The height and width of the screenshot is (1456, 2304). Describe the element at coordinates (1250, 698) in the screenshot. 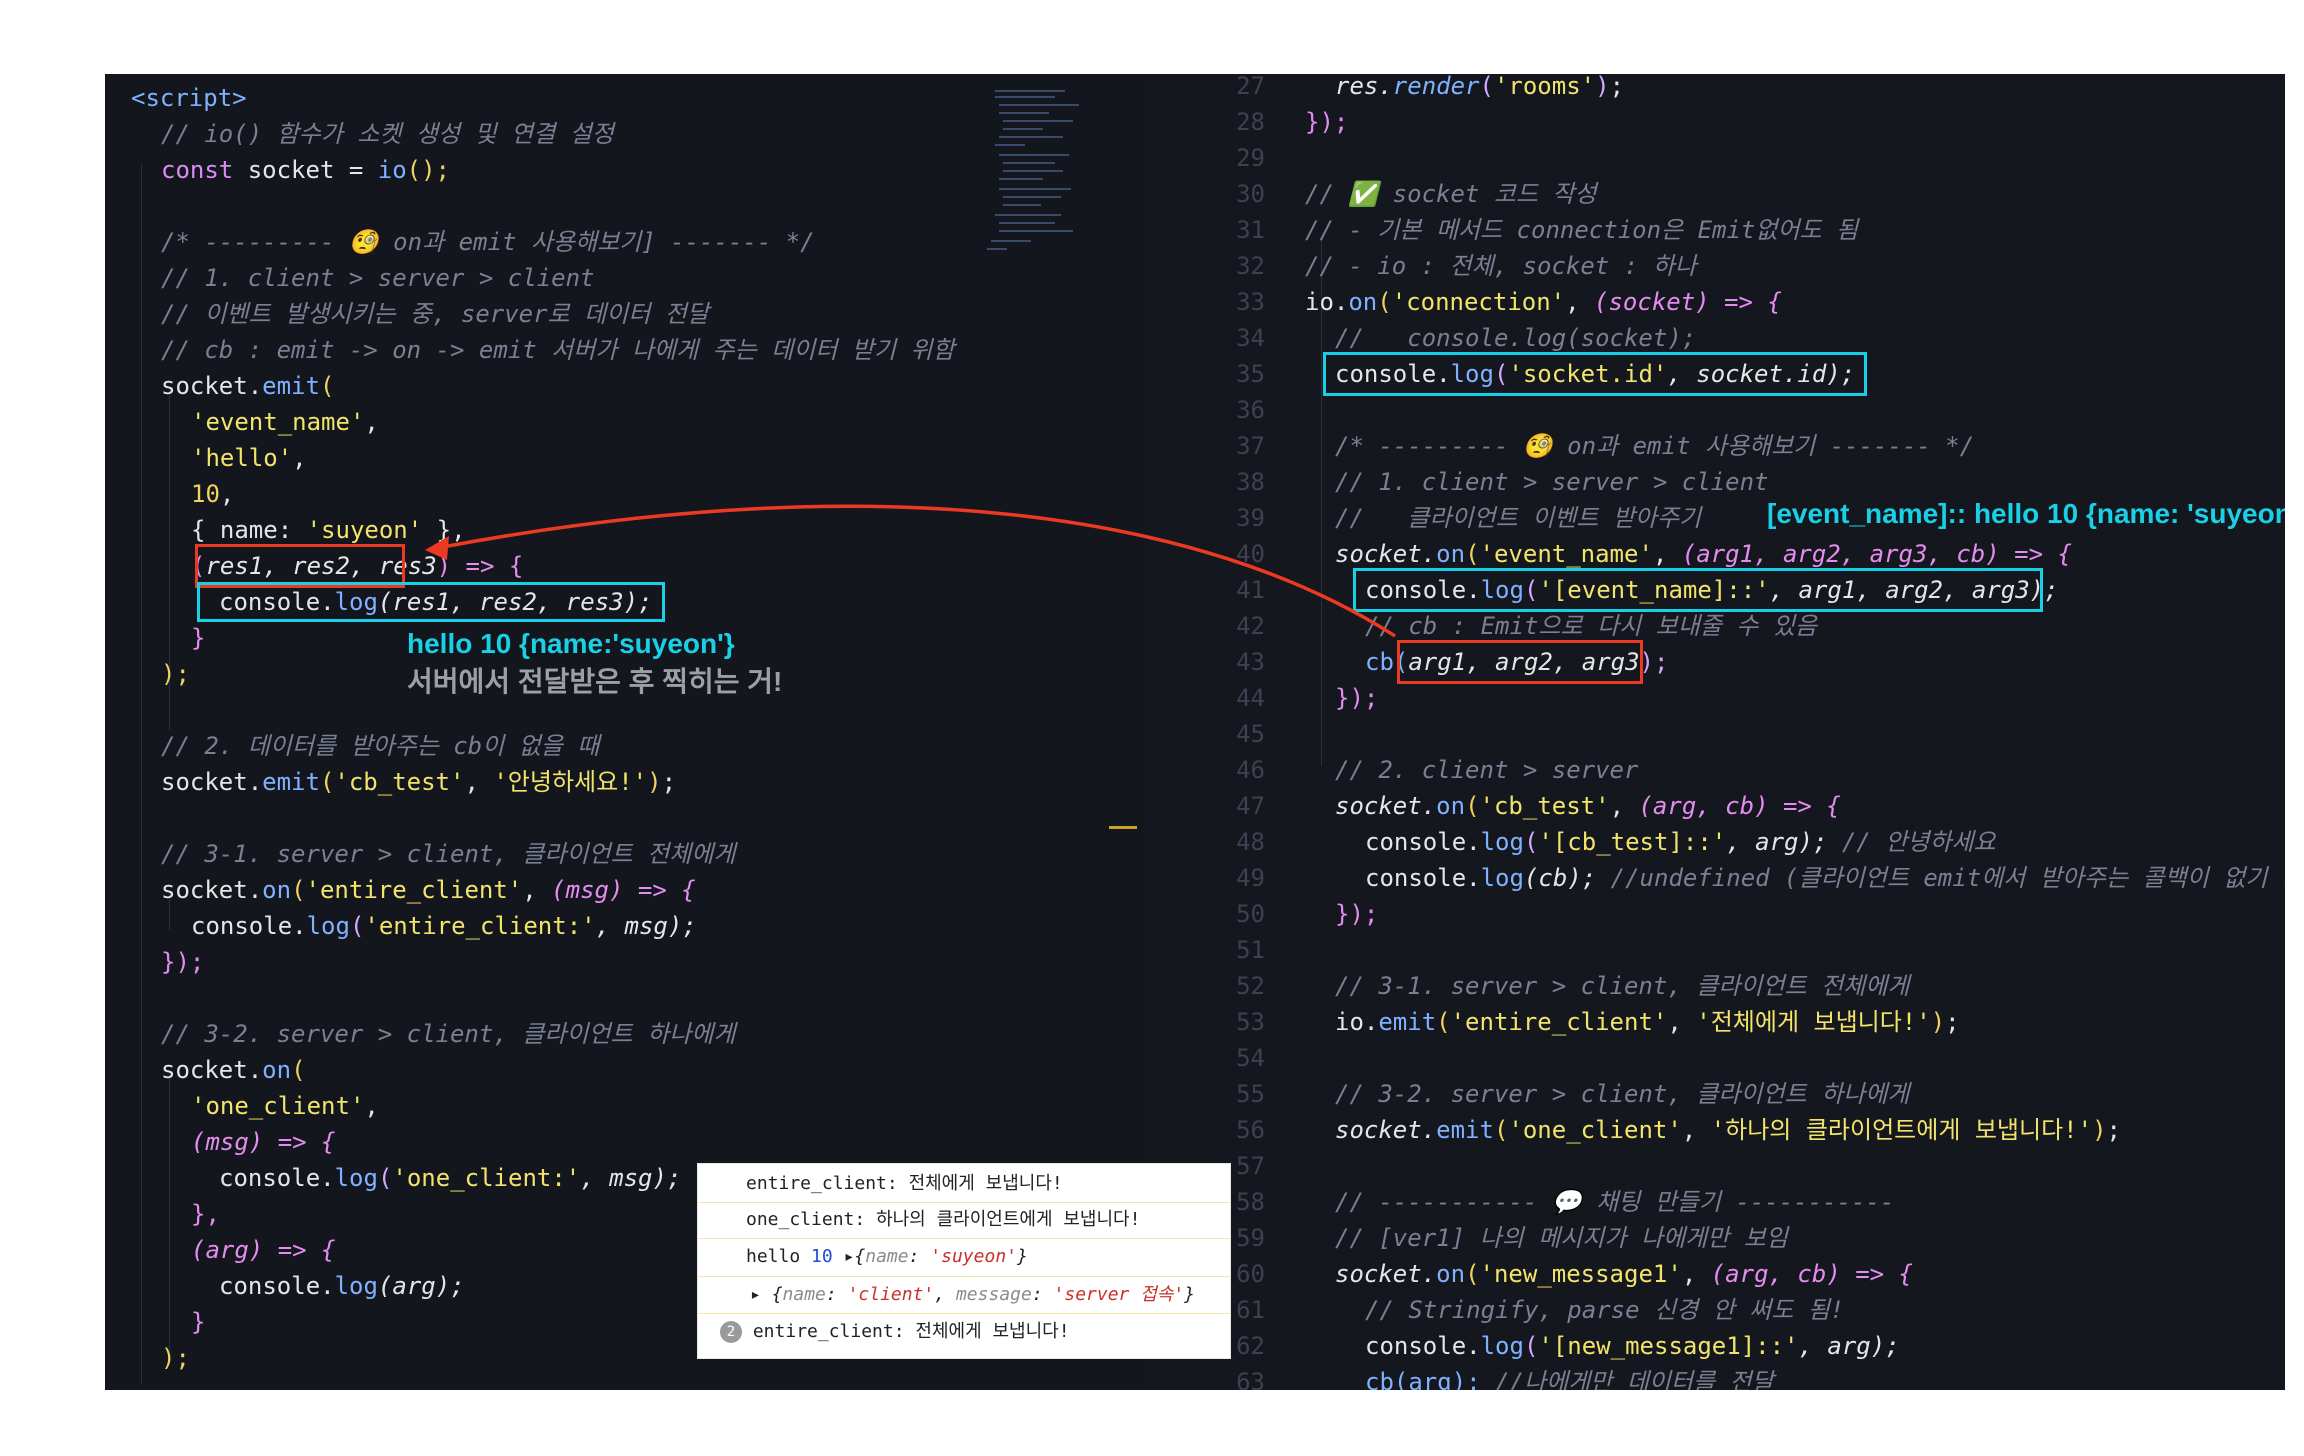

I see `line-number: 44` at that location.